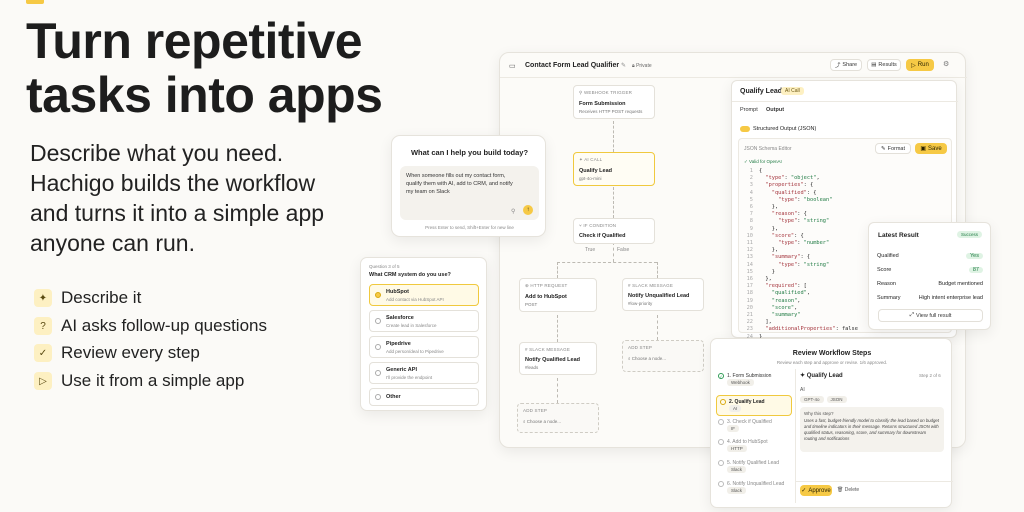 The width and height of the screenshot is (1024, 512). Describe the element at coordinates (821, 376) in the screenshot. I see `detail-title: ✦ Qualify Lead` at that location.